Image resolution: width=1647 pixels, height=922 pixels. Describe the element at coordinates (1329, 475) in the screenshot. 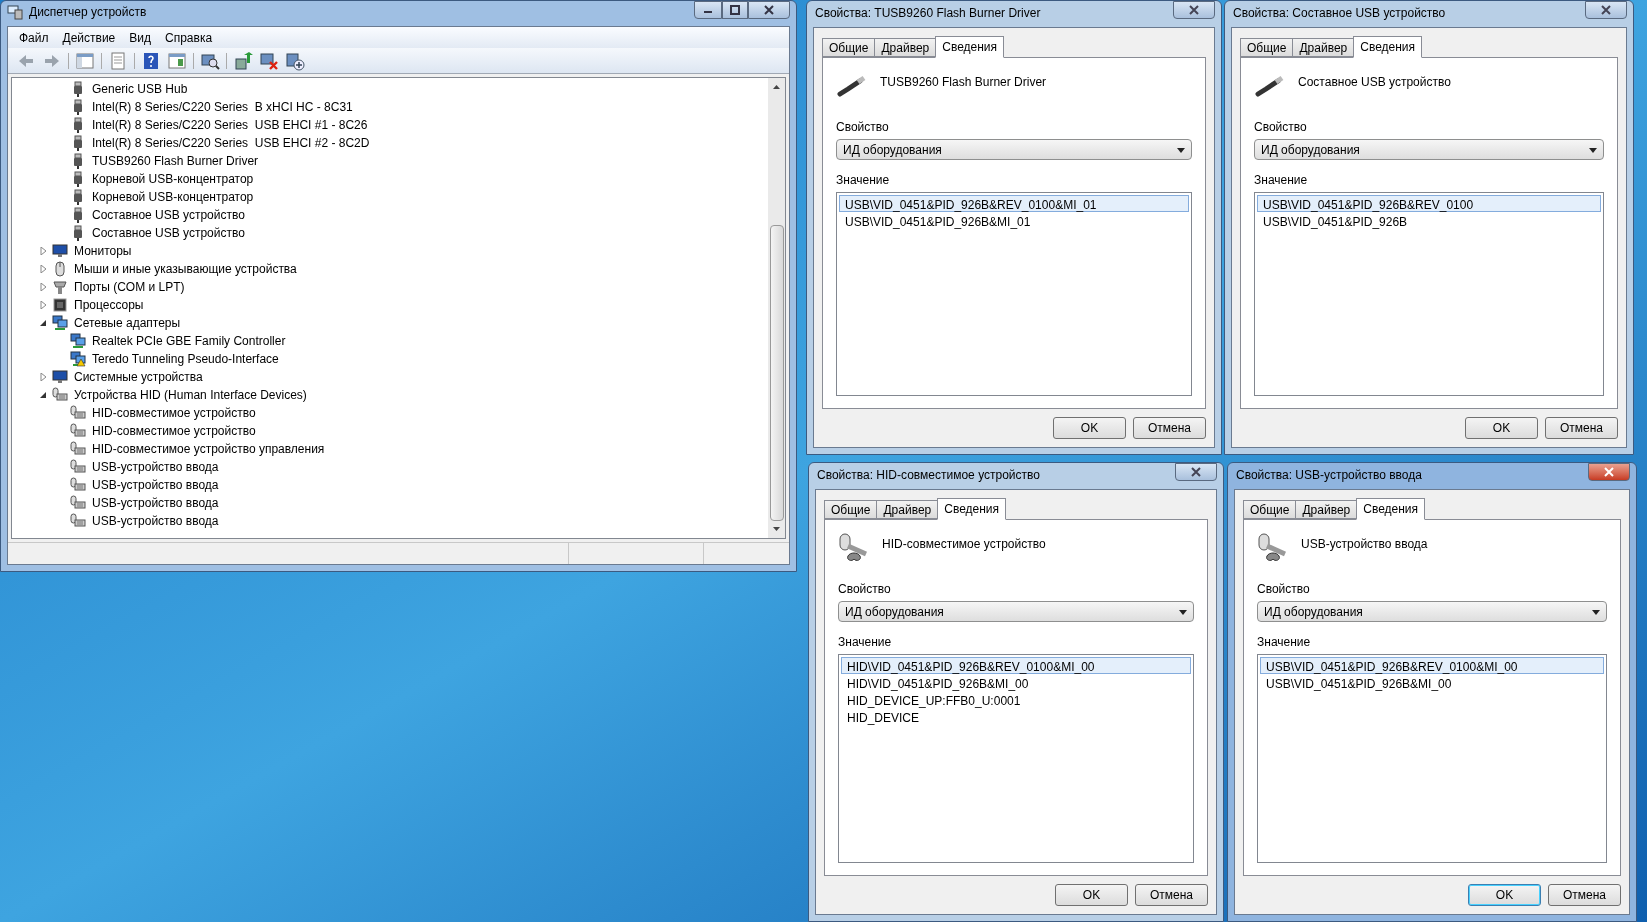

I see `window-title: Свойства: USB-устройство ввода` at that location.